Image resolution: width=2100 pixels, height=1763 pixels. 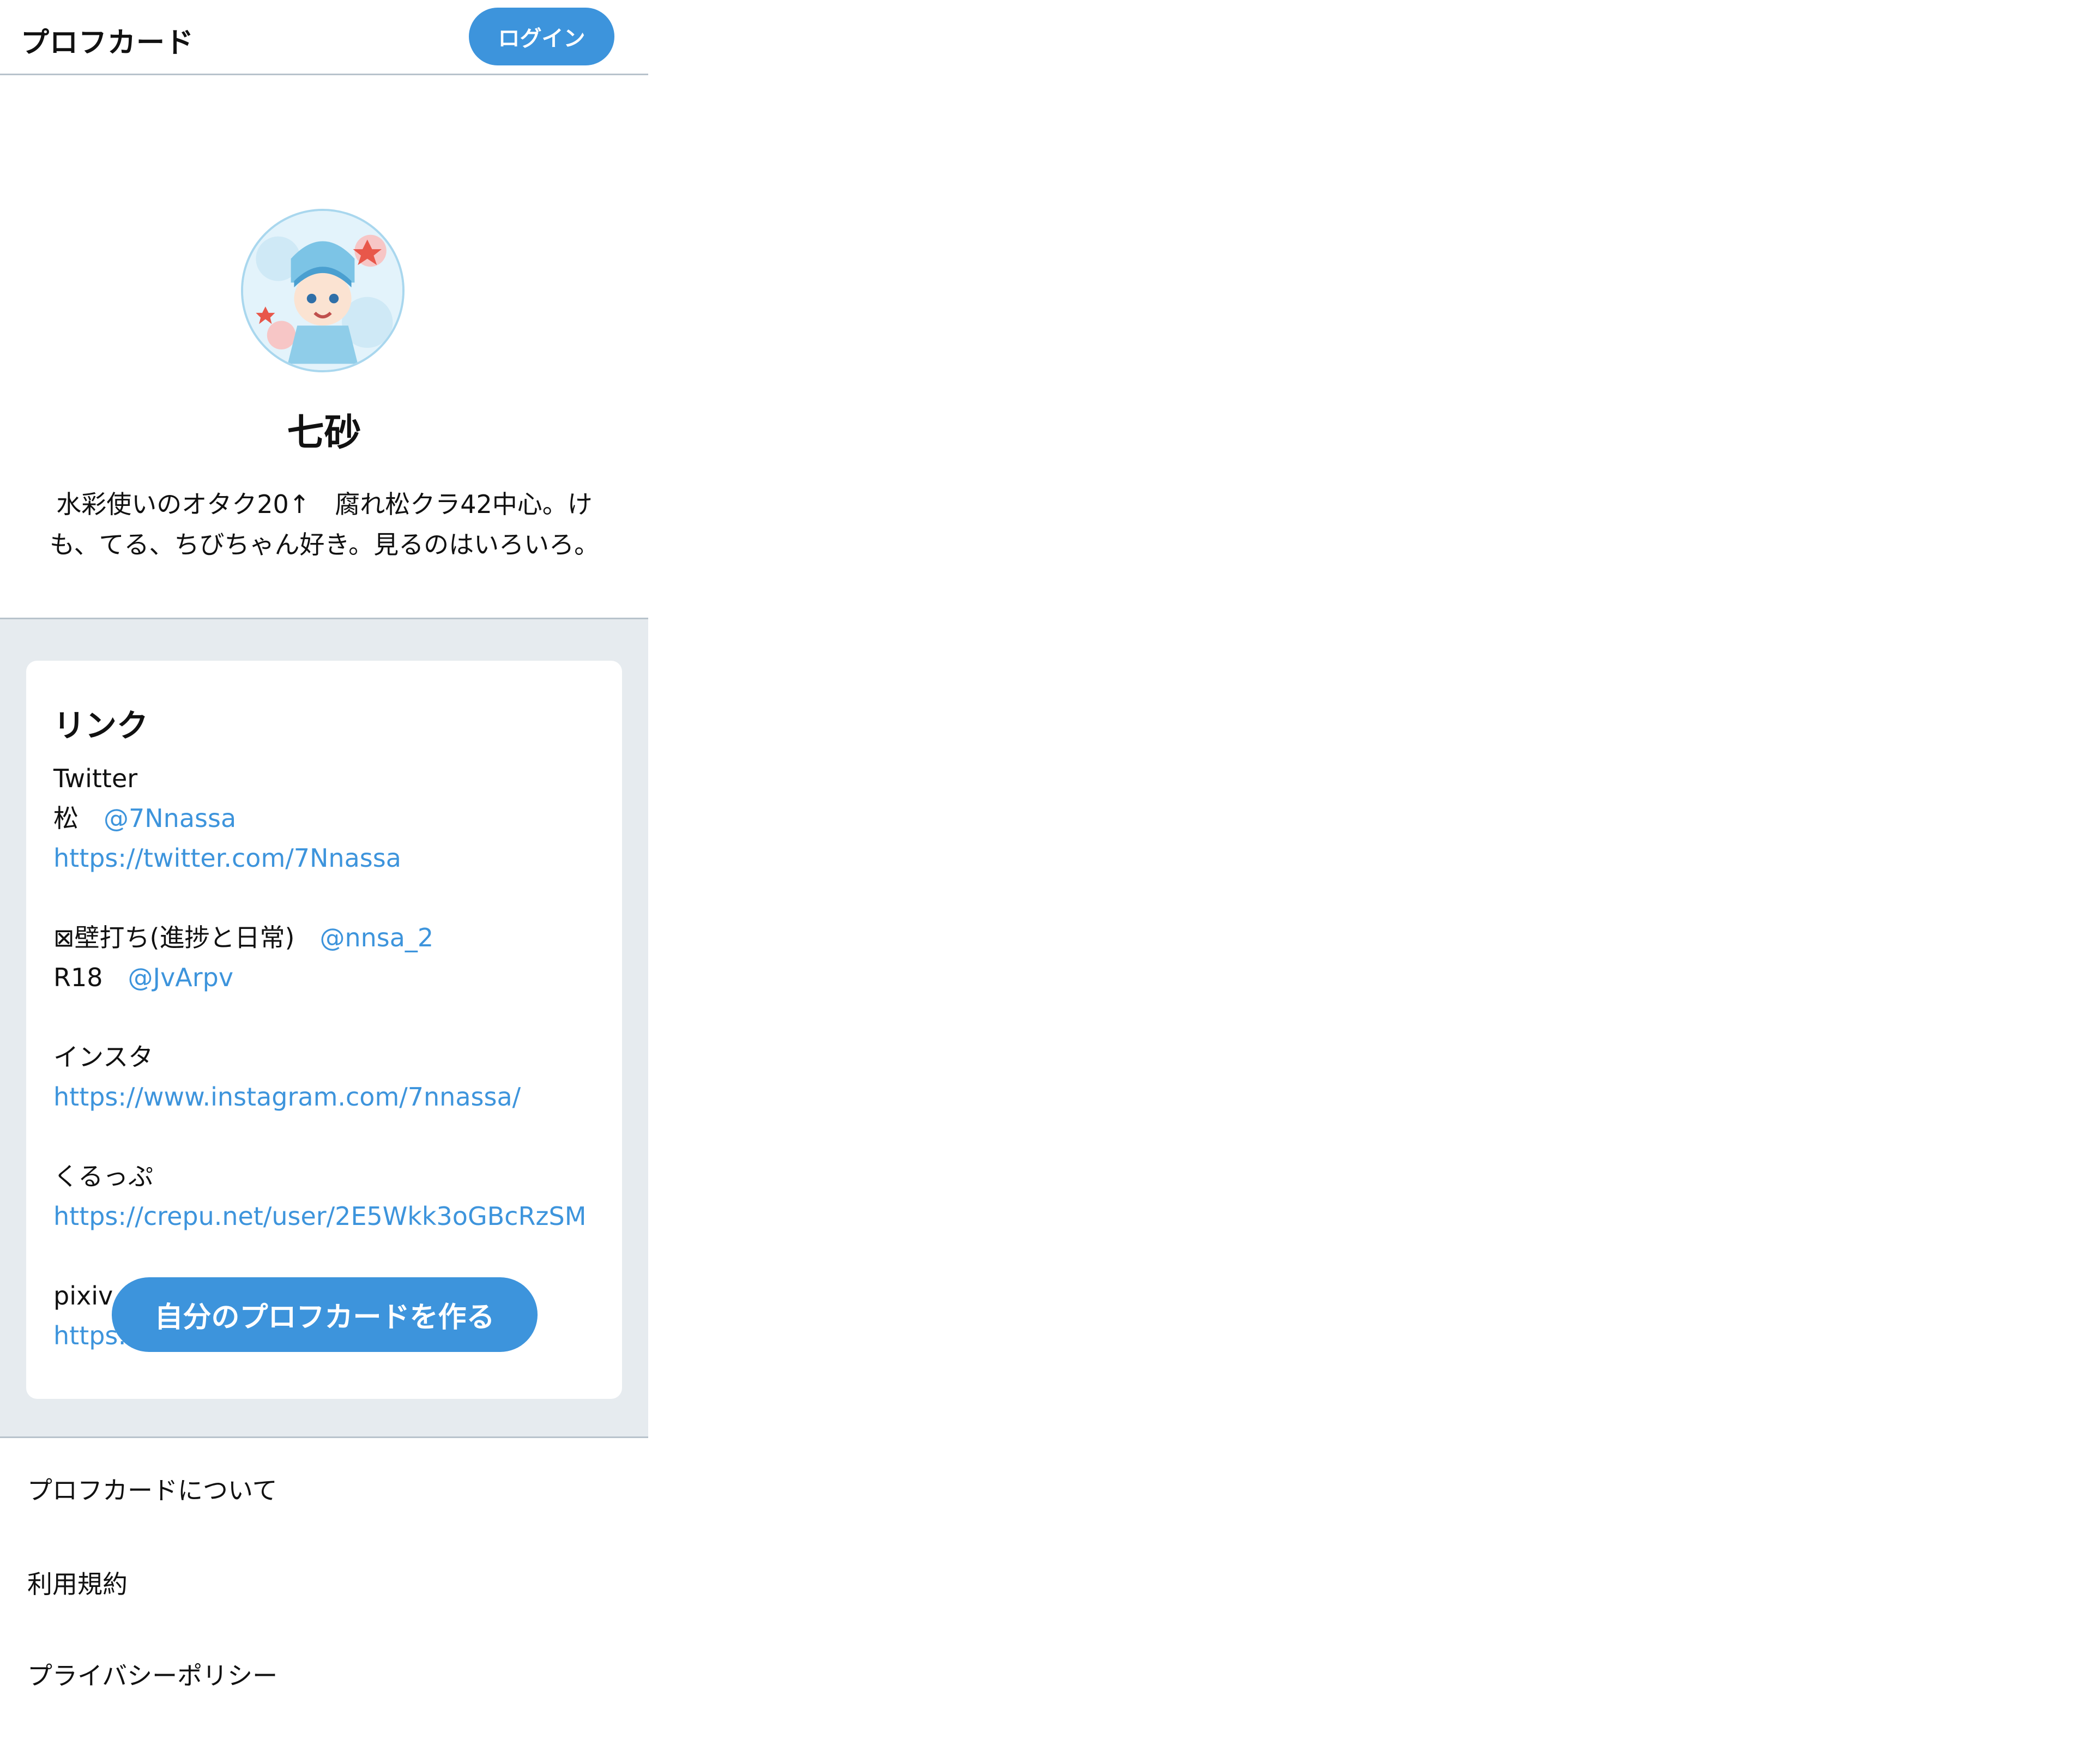 I want to click on footer-link-about: プロフカードについて, so click(x=152, y=1489).